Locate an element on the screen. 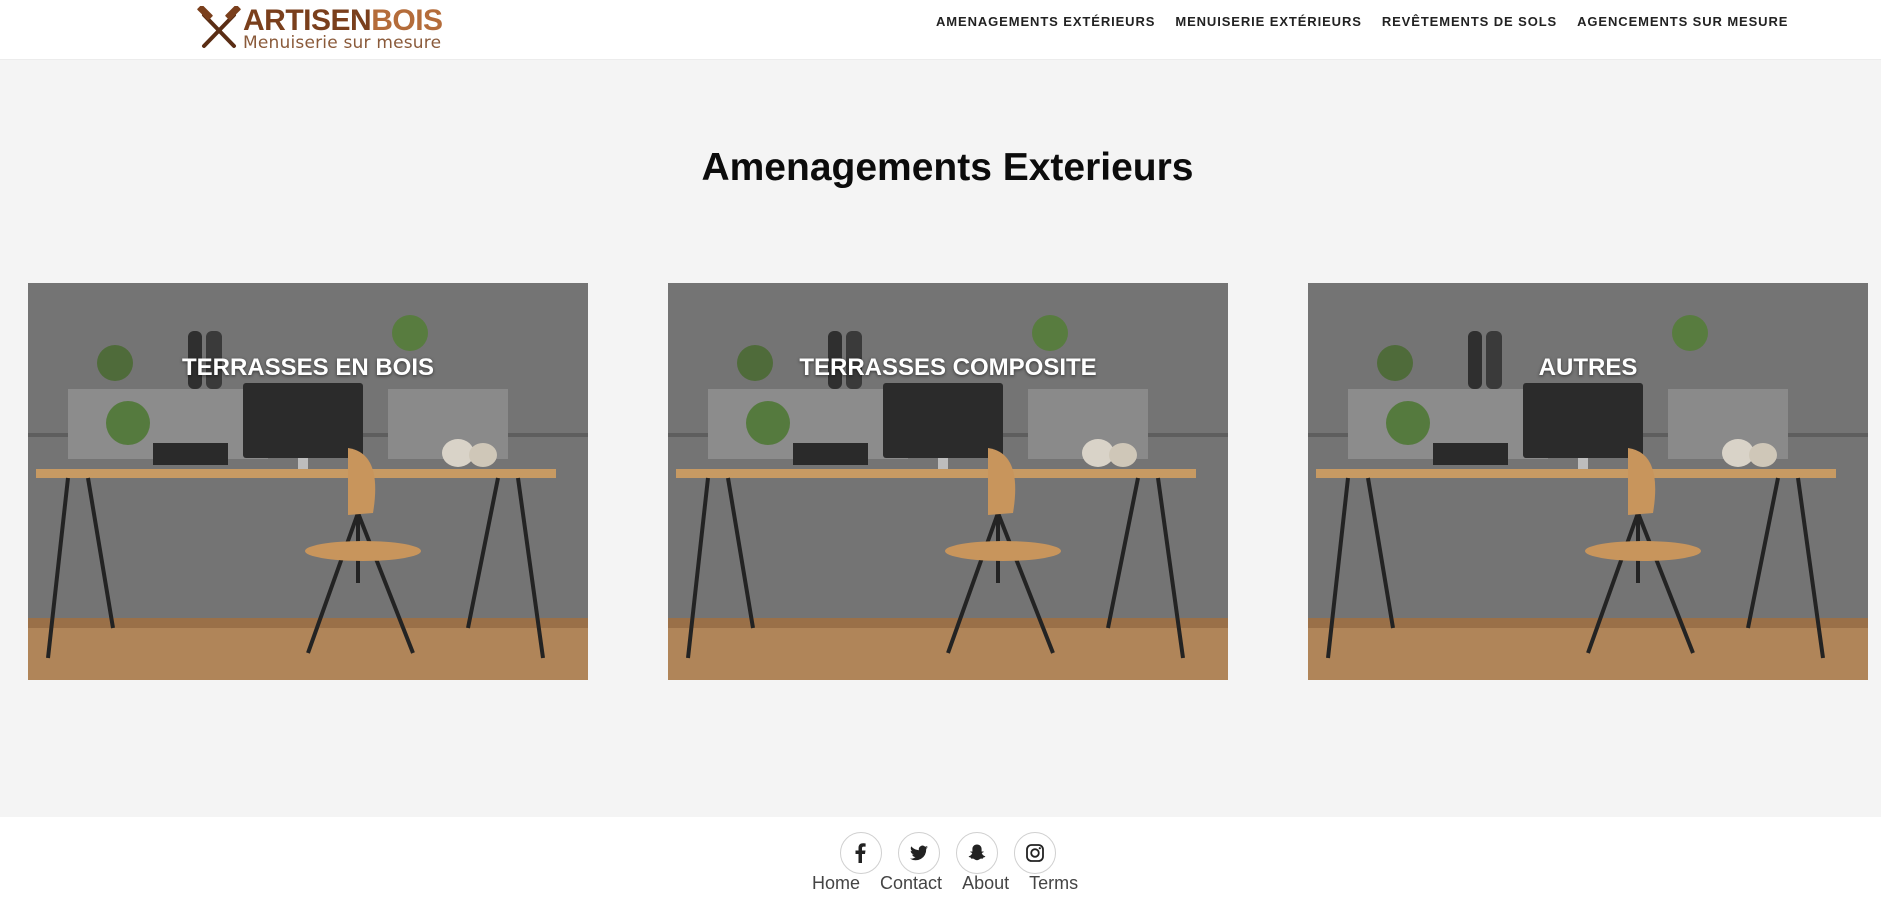  instagram-icon is located at coordinates (1035, 853).